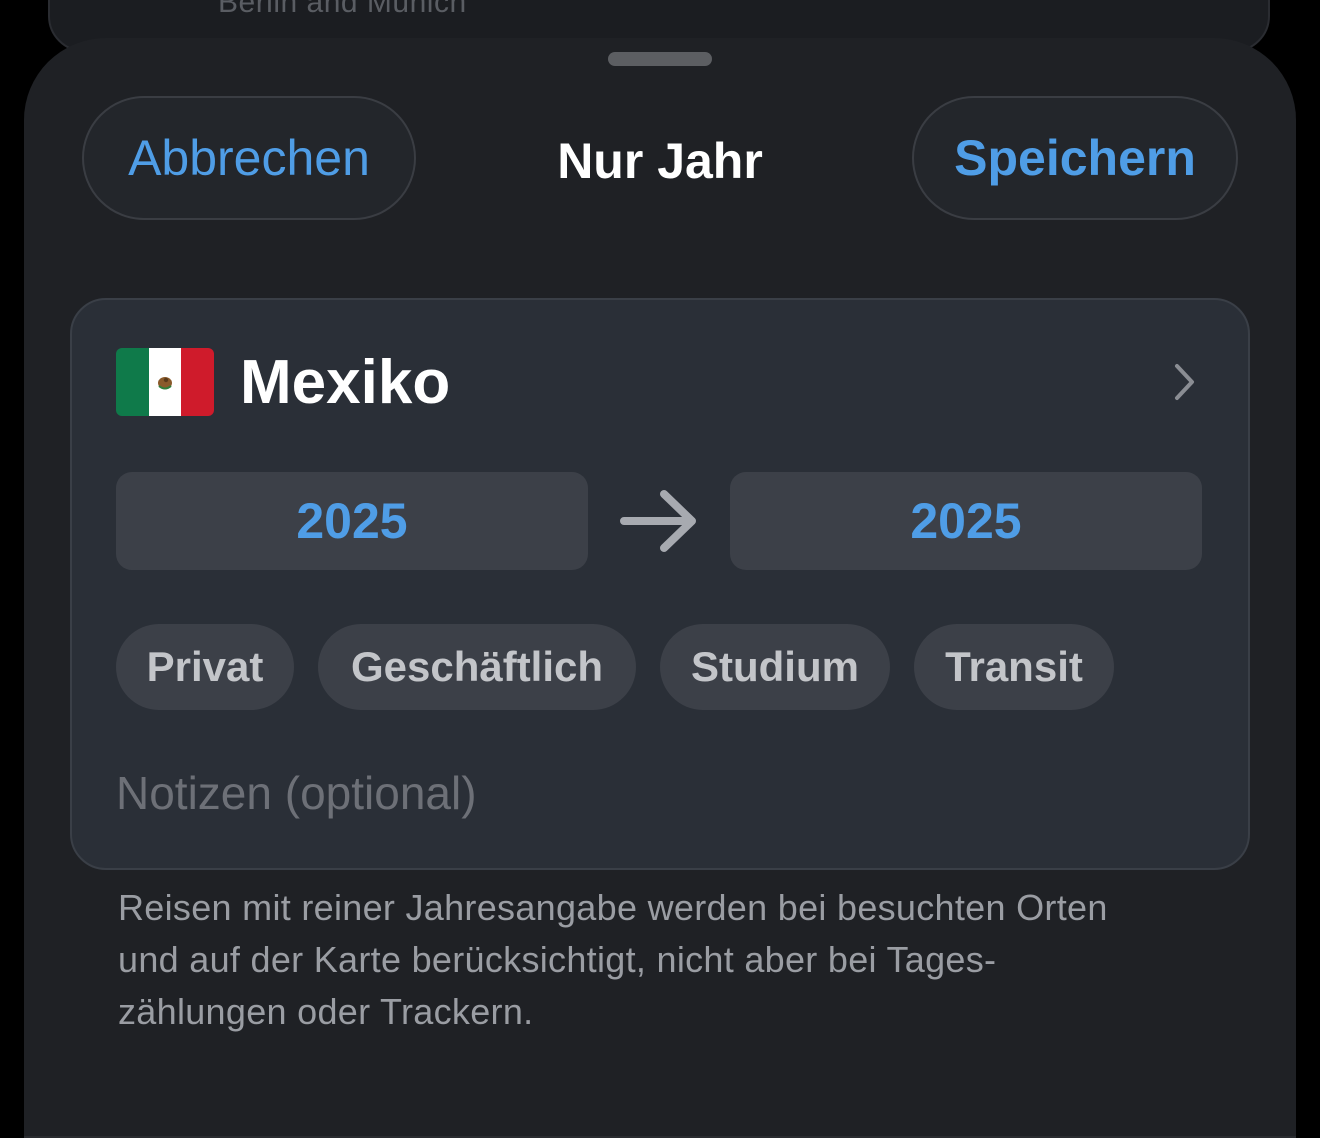 This screenshot has height=1138, width=1320. I want to click on notes-input, so click(661, 793).